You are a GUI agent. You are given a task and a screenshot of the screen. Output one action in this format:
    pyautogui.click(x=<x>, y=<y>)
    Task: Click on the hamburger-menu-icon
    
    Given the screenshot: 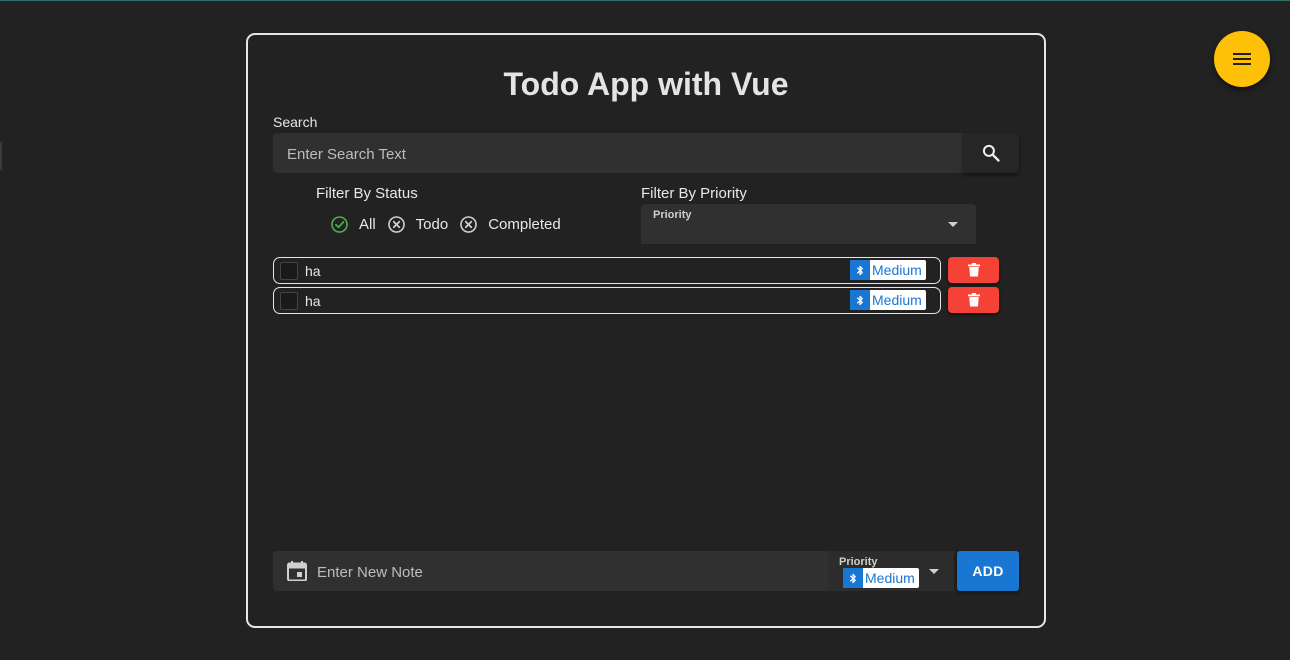 What is the action you would take?
    pyautogui.click(x=1242, y=59)
    